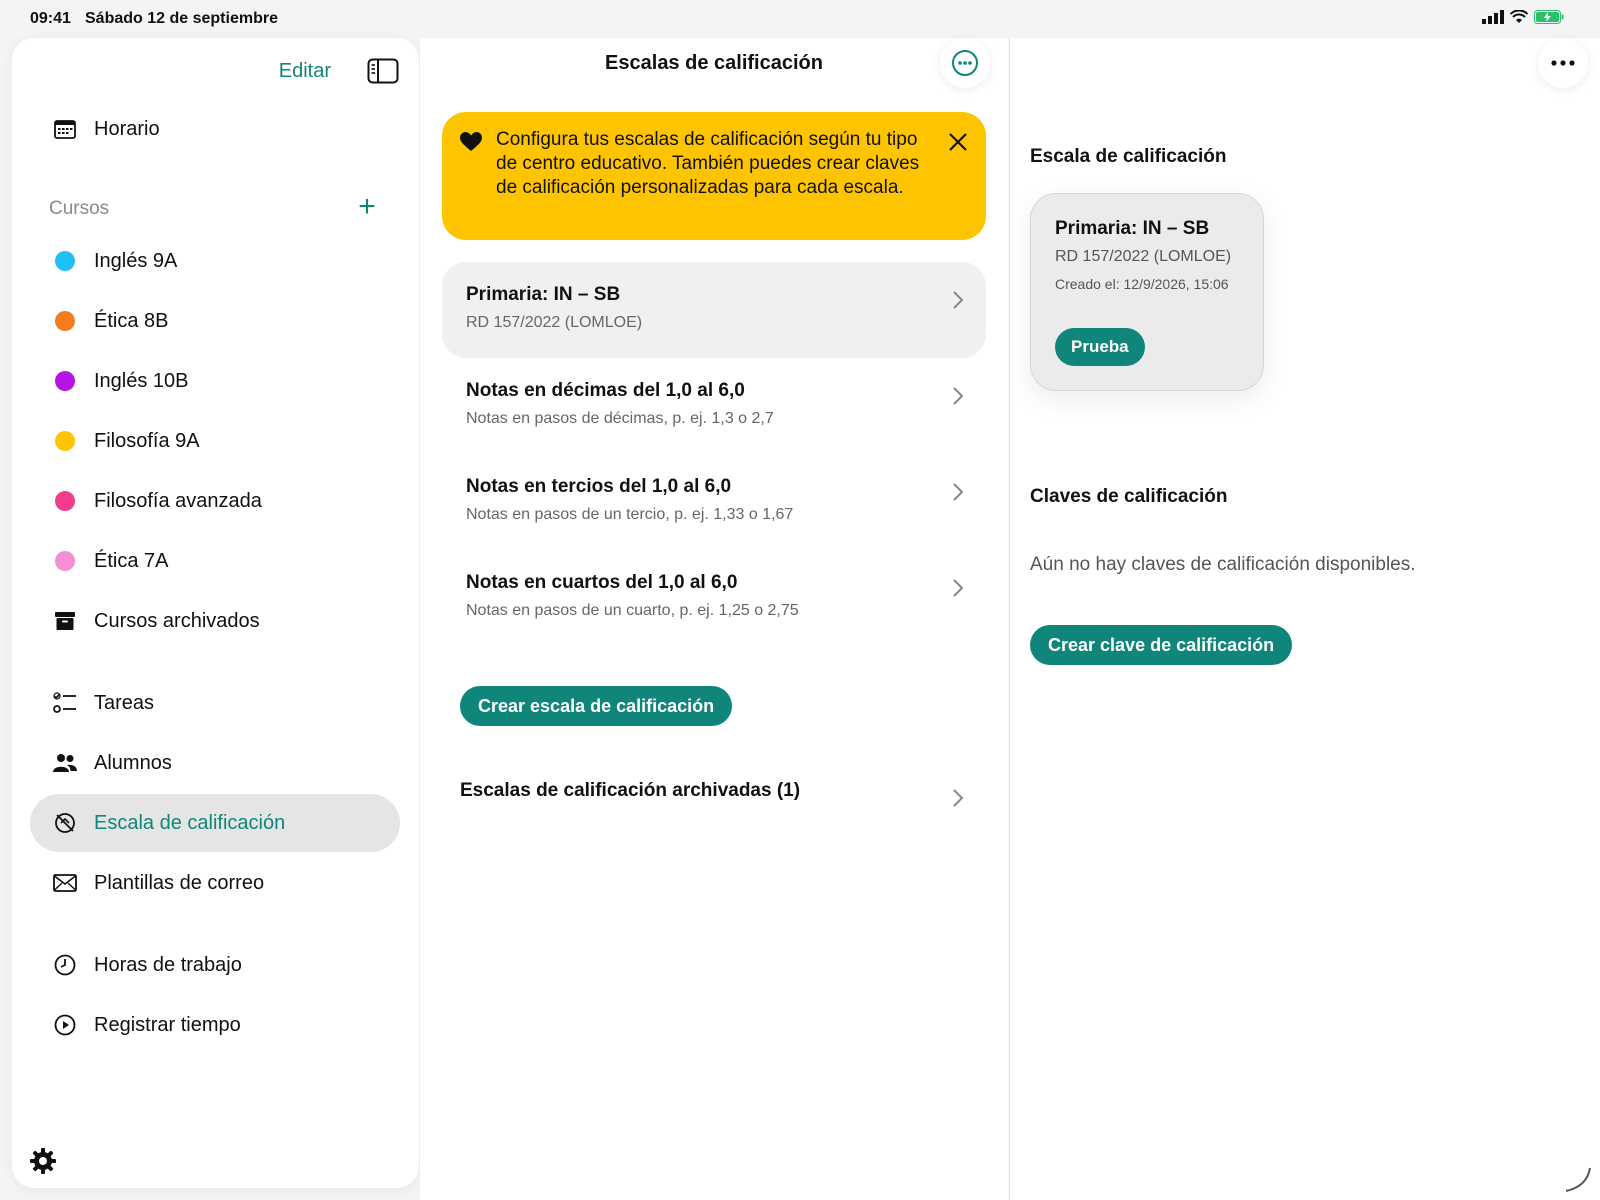 This screenshot has width=1600, height=1200. I want to click on create-key-button: Crear clave de calificación, so click(1161, 645).